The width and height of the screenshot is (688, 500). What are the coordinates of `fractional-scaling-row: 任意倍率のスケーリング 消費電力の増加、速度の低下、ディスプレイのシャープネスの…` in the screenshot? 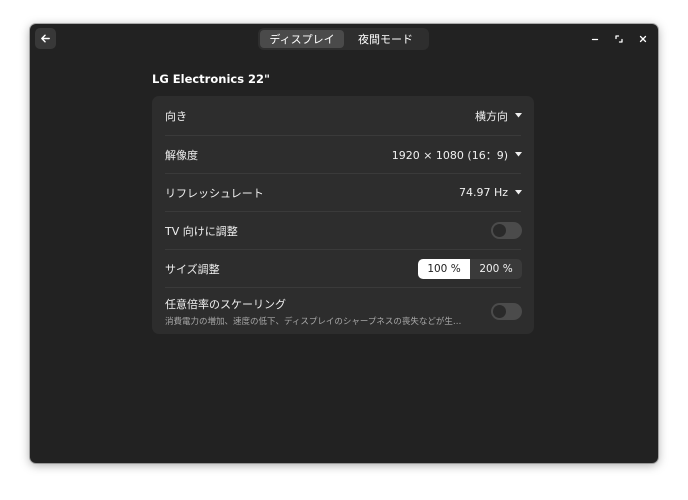 It's located at (343, 311).